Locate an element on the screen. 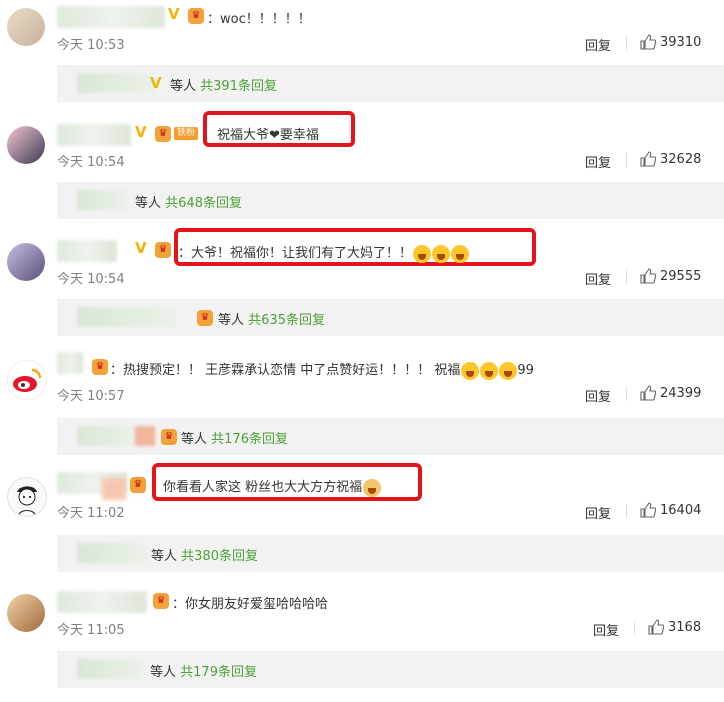 The width and height of the screenshot is (724, 702). like-button: 3168 is located at coordinates (674, 627).